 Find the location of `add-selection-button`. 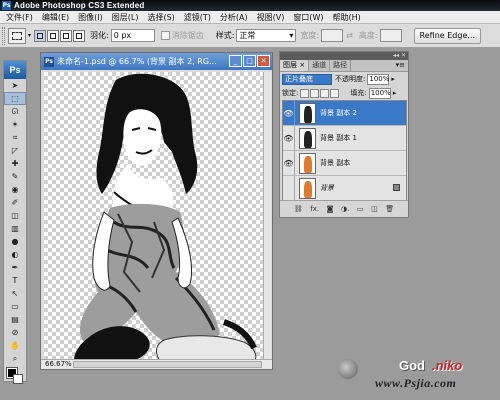

add-selection-button is located at coordinates (53, 35).